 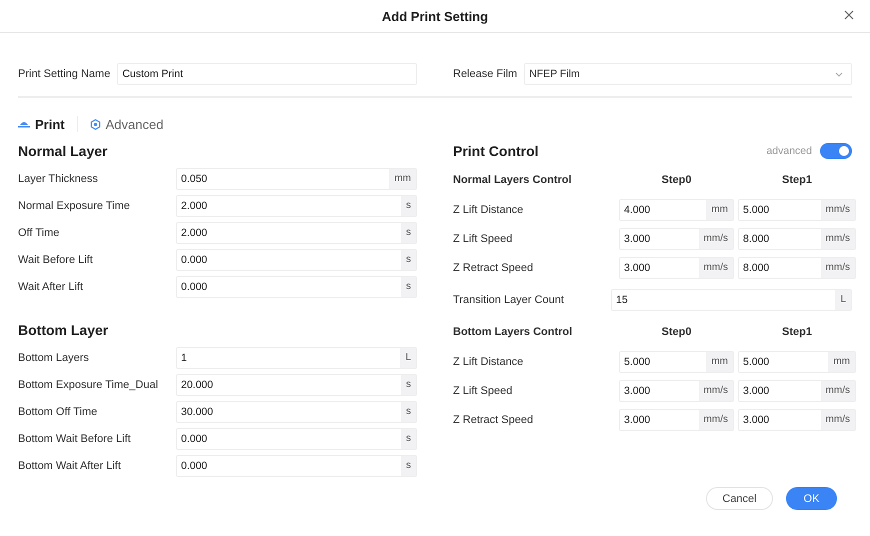 I want to click on field-label: Release Film, so click(x=485, y=74).